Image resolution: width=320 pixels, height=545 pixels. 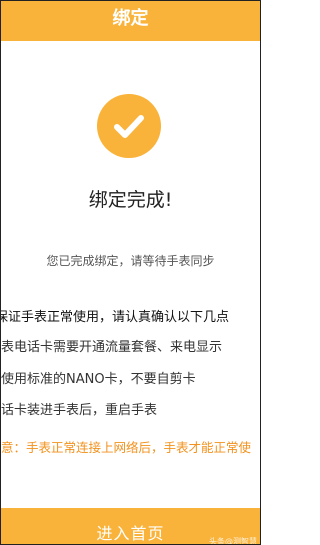 I want to click on tips-lead: 保证手表正常使用，请认真确认以下几点, so click(x=115, y=317).